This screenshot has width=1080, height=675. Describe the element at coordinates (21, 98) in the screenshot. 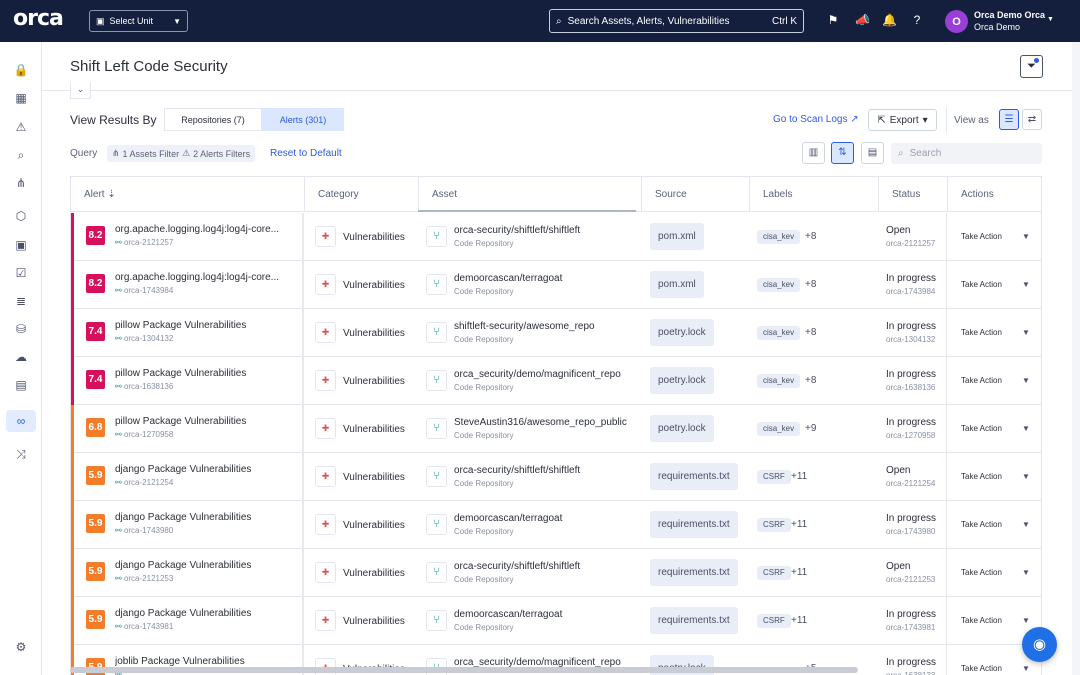

I see `layout-icon: ▦` at that location.